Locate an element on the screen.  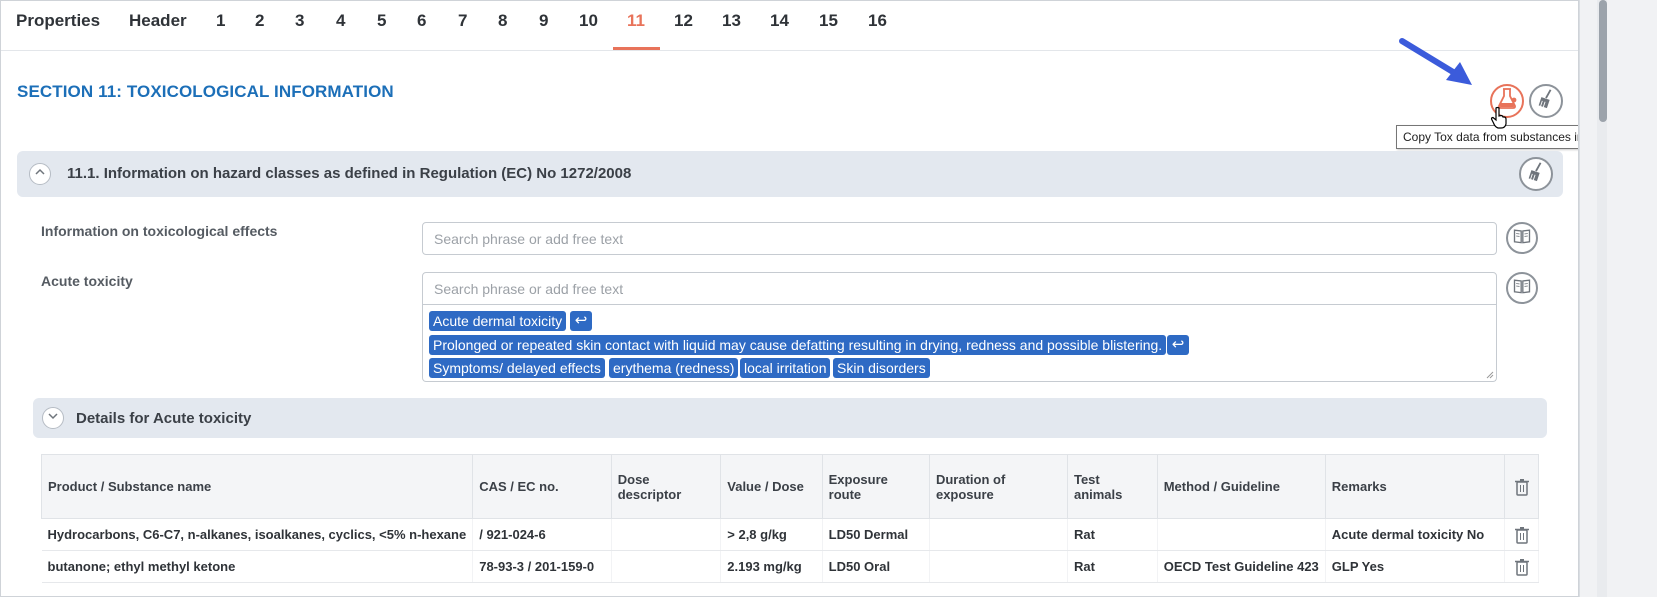
section-title: SECTION 11: TOXICOLOGICAL INFORMATION is located at coordinates (205, 91).